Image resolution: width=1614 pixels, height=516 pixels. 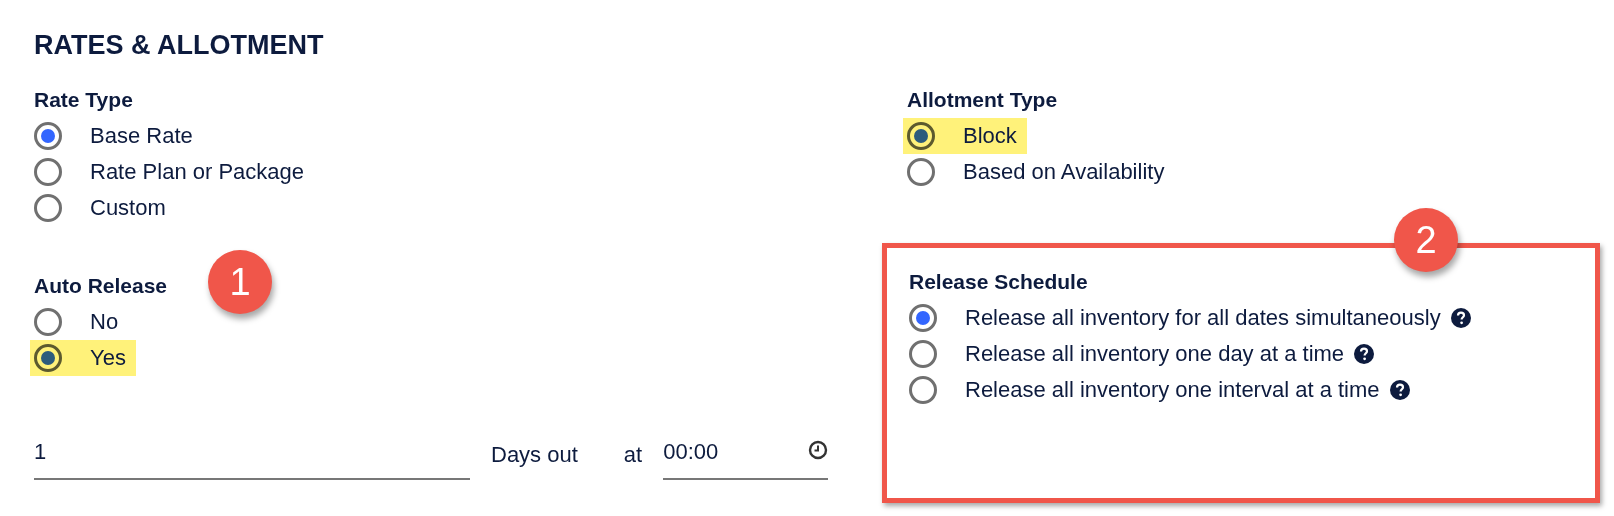 I want to click on section-title: RATES & ALLOTMENT, so click(x=179, y=45).